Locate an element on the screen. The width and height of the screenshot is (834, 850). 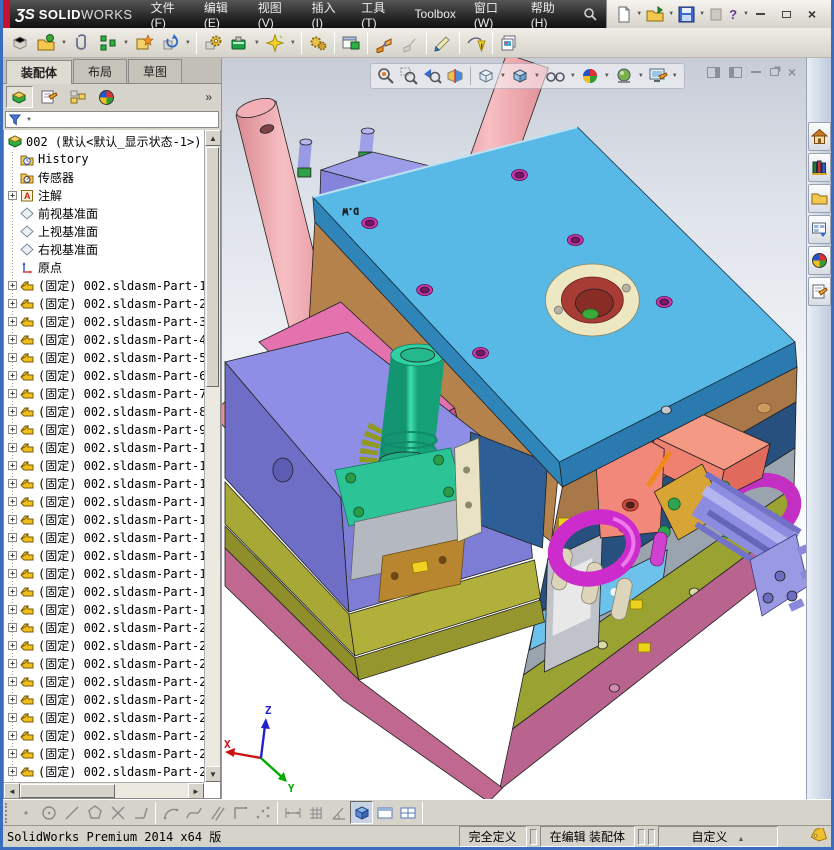
minimize-button is located at coordinates (760, 14).